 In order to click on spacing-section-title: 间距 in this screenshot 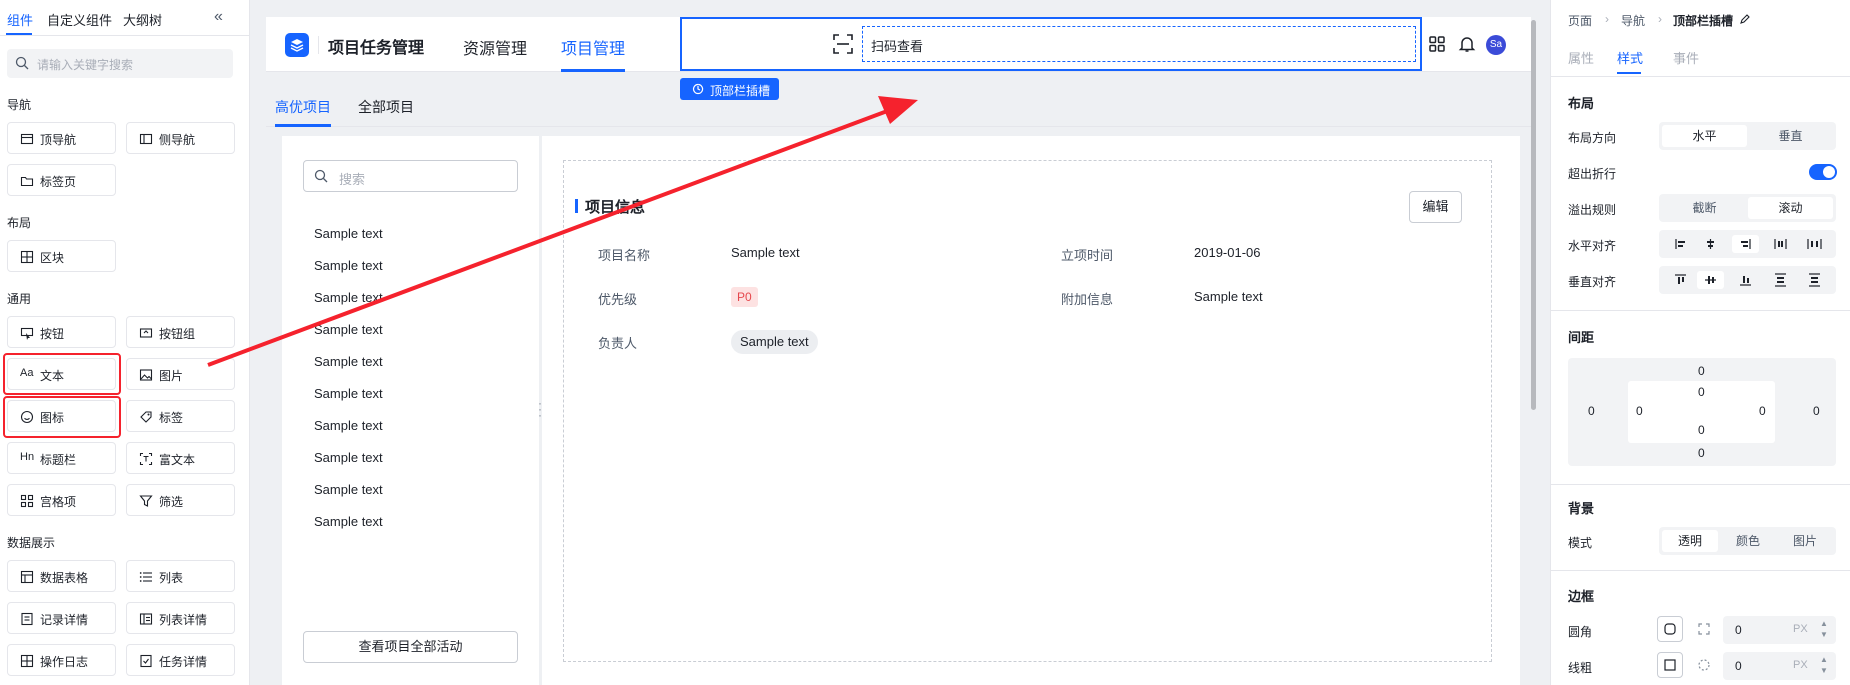, I will do `click(1581, 337)`.